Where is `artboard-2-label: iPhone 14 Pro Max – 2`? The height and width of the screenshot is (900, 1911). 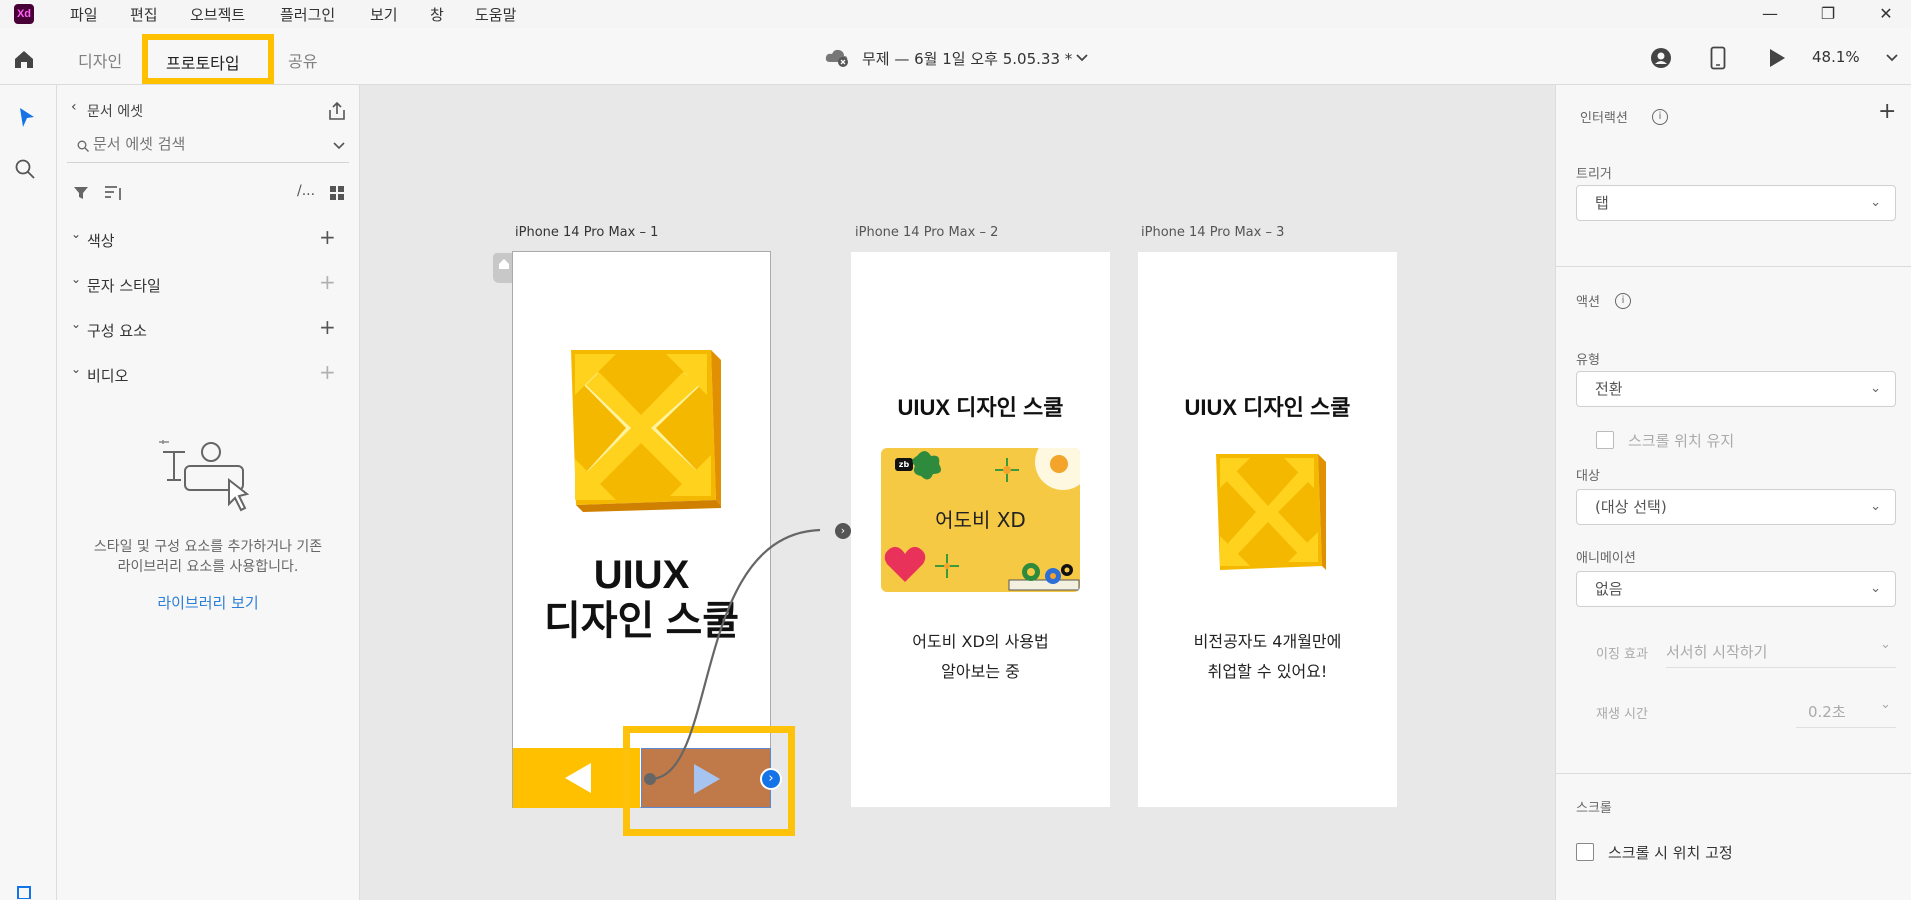
artboard-2-label: iPhone 14 Pro Max – 2 is located at coordinates (926, 232).